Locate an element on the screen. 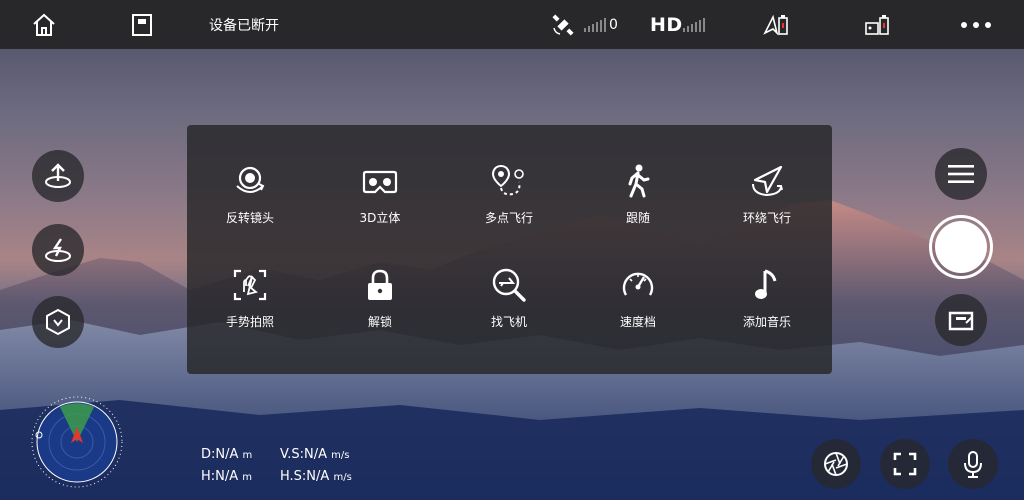 Image resolution: width=1024 pixels, height=500 pixels. video-quality-label: HD is located at coordinates (666, 24).